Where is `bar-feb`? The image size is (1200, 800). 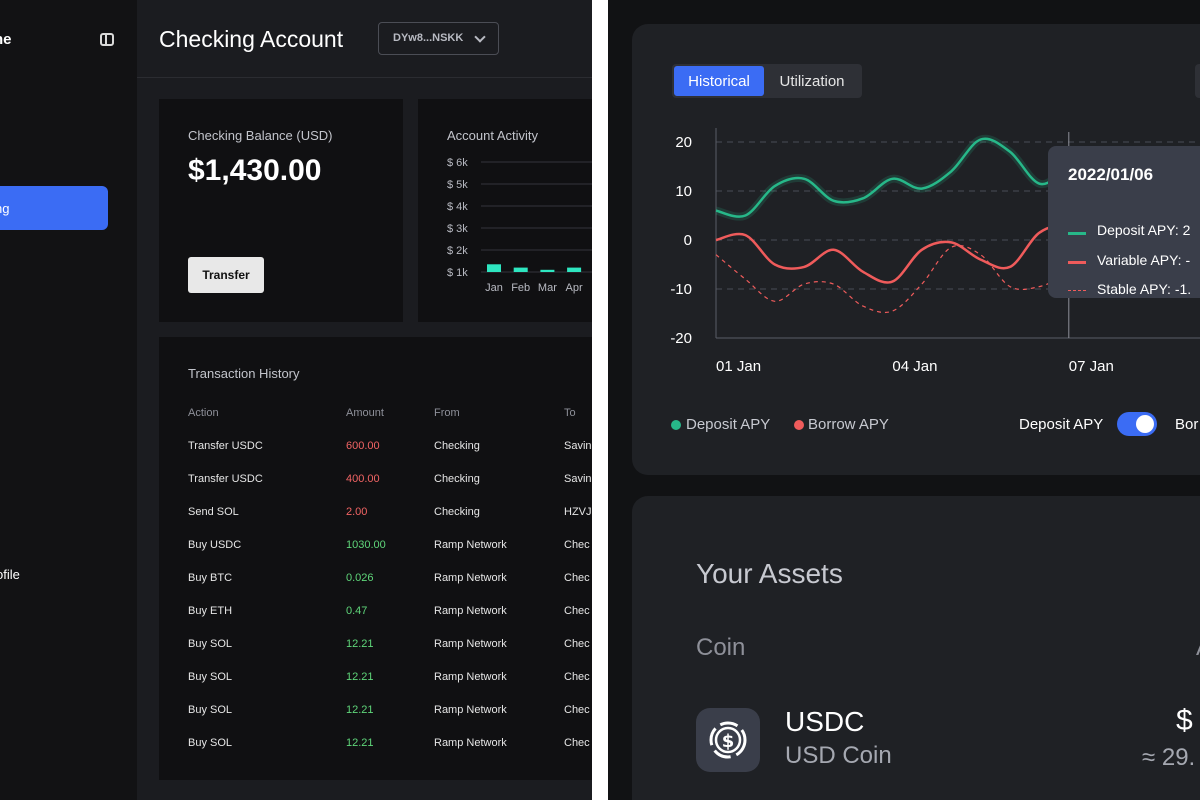
bar-feb is located at coordinates (520, 269).